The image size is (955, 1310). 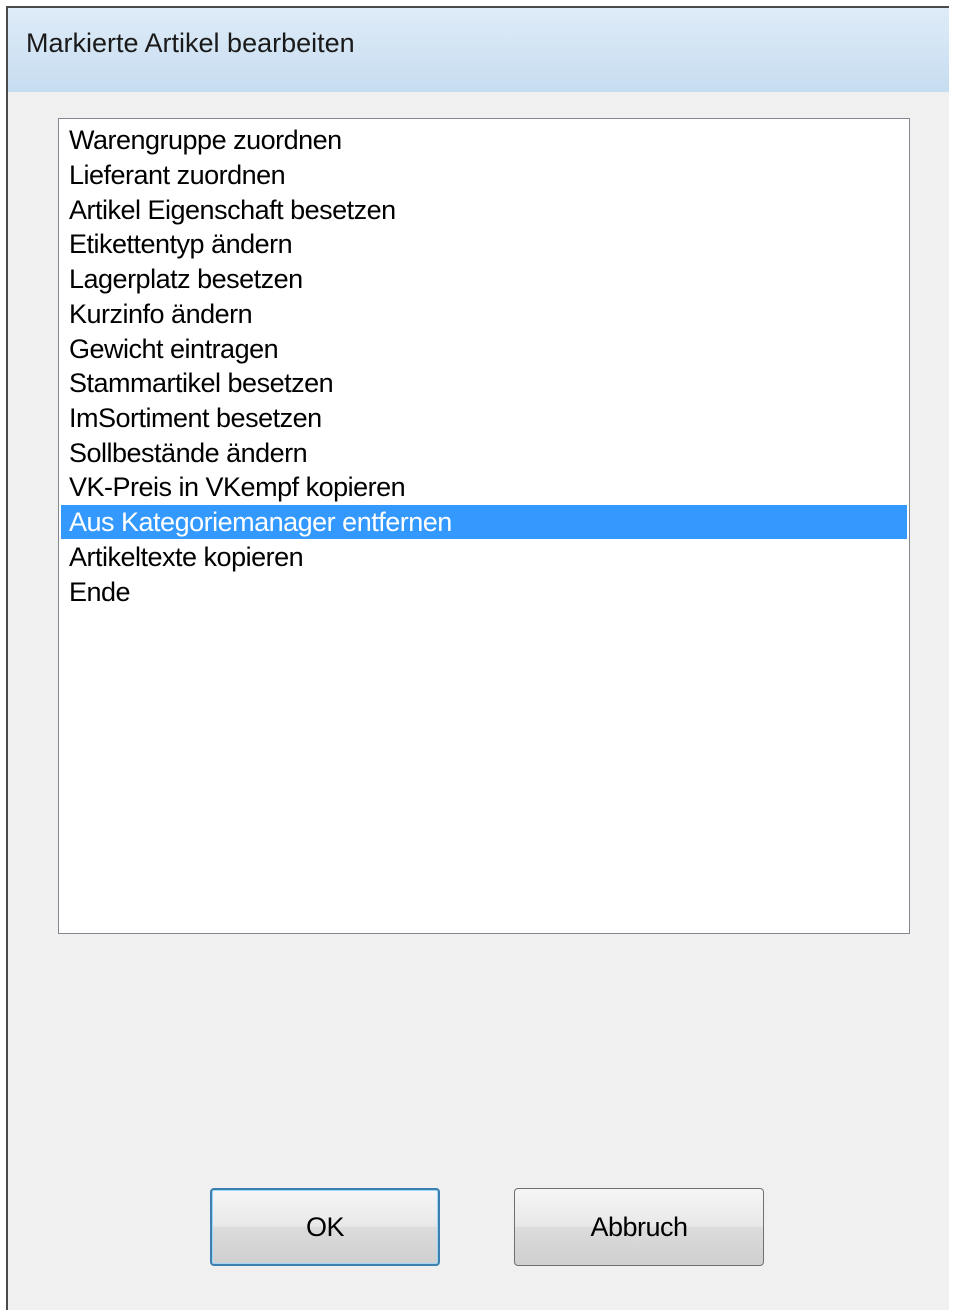 I want to click on list-item: Lieferant zuordnen, so click(x=484, y=175).